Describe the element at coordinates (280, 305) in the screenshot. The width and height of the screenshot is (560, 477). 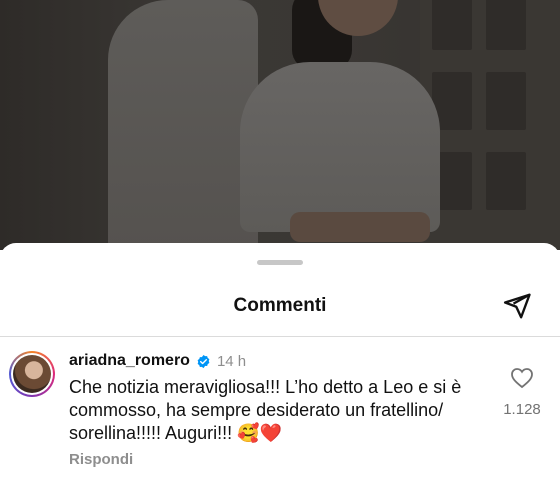
I see `sheet-title: Commenti` at that location.